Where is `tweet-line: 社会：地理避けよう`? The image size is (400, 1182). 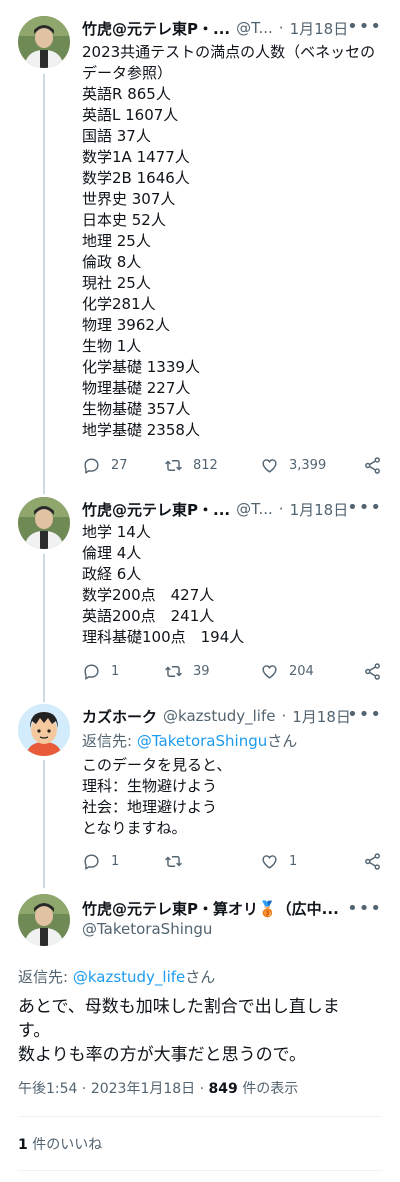 tweet-line: 社会：地理避けよう is located at coordinates (150, 807).